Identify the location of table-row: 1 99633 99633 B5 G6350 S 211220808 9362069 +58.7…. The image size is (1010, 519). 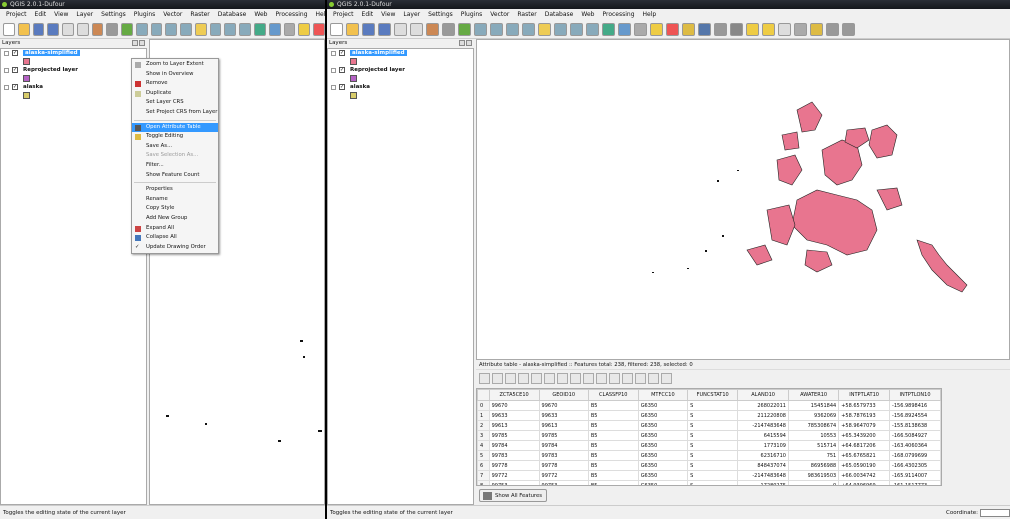
(709, 415).